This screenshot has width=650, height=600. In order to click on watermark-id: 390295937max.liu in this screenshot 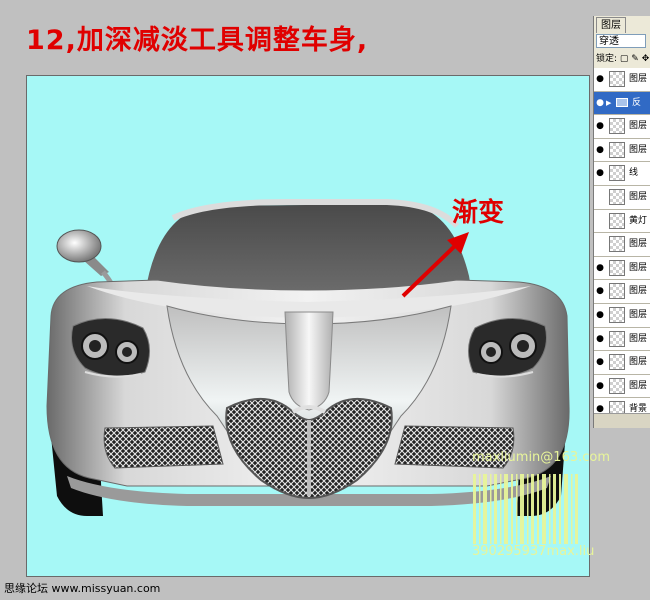, I will do `click(533, 551)`.